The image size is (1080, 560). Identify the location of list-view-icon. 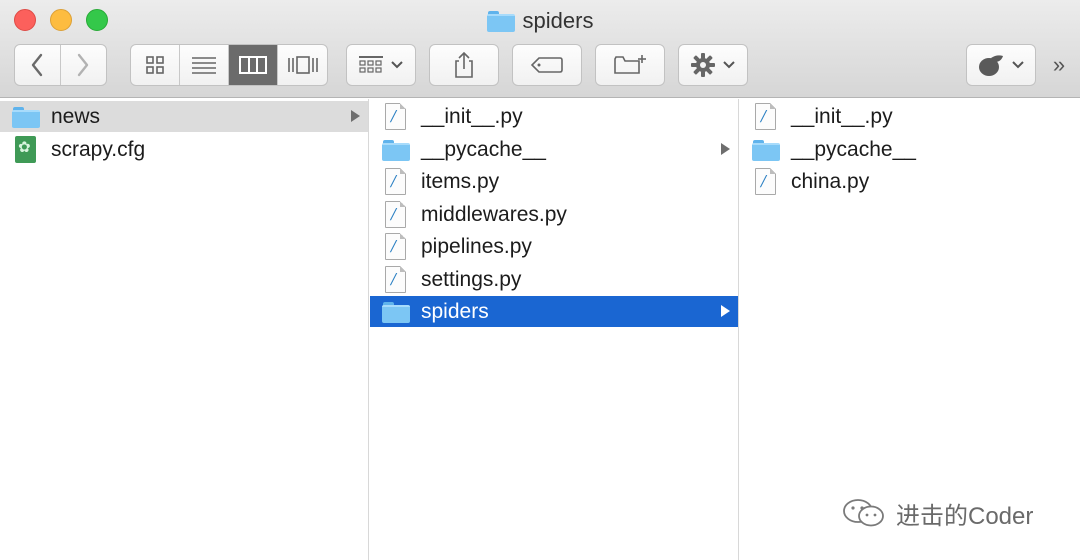
(204, 65).